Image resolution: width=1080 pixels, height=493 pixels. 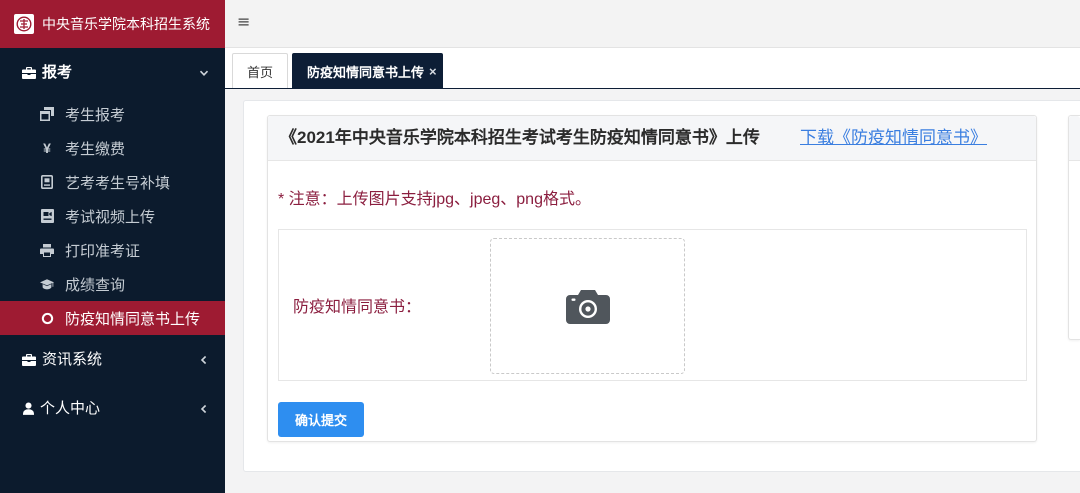 I want to click on sidebar-item-video-upload: 考试视频上传, so click(x=112, y=216).